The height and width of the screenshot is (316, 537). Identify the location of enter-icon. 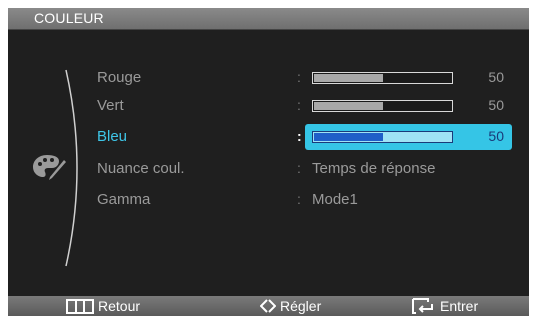
(422, 306).